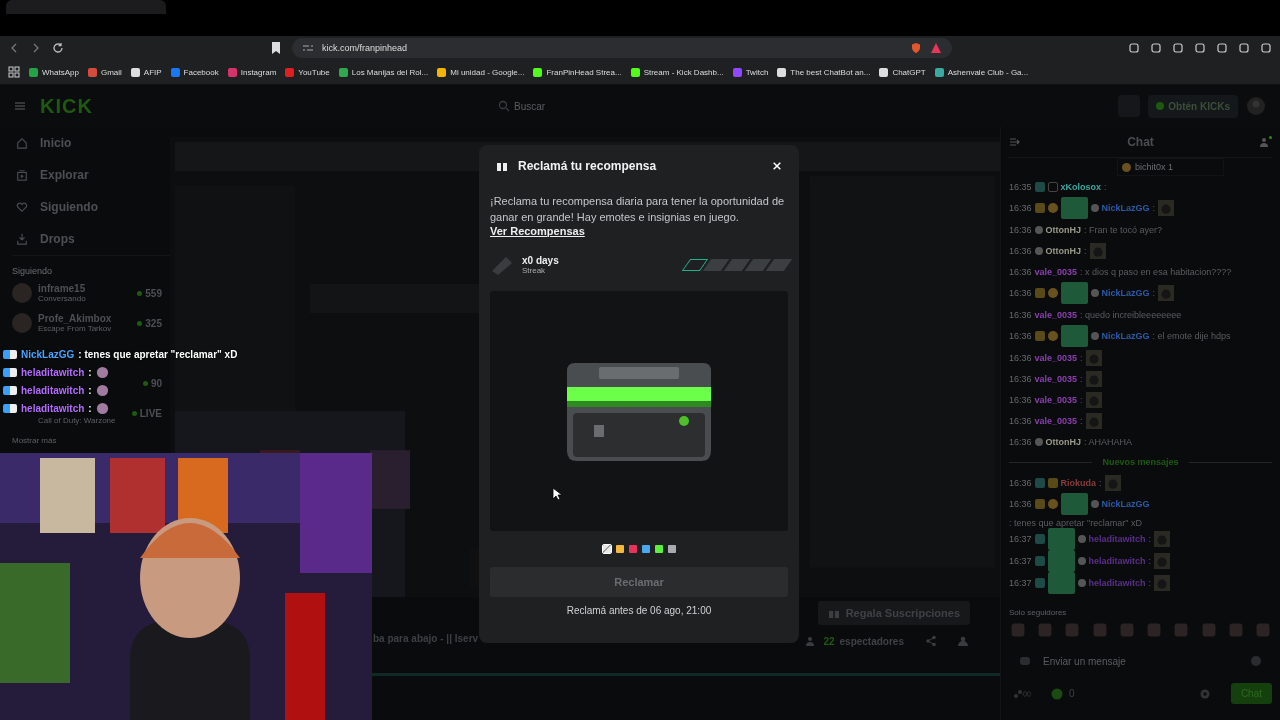  What do you see at coordinates (85, 239) in the screenshot?
I see `nav-item: Drops` at bounding box center [85, 239].